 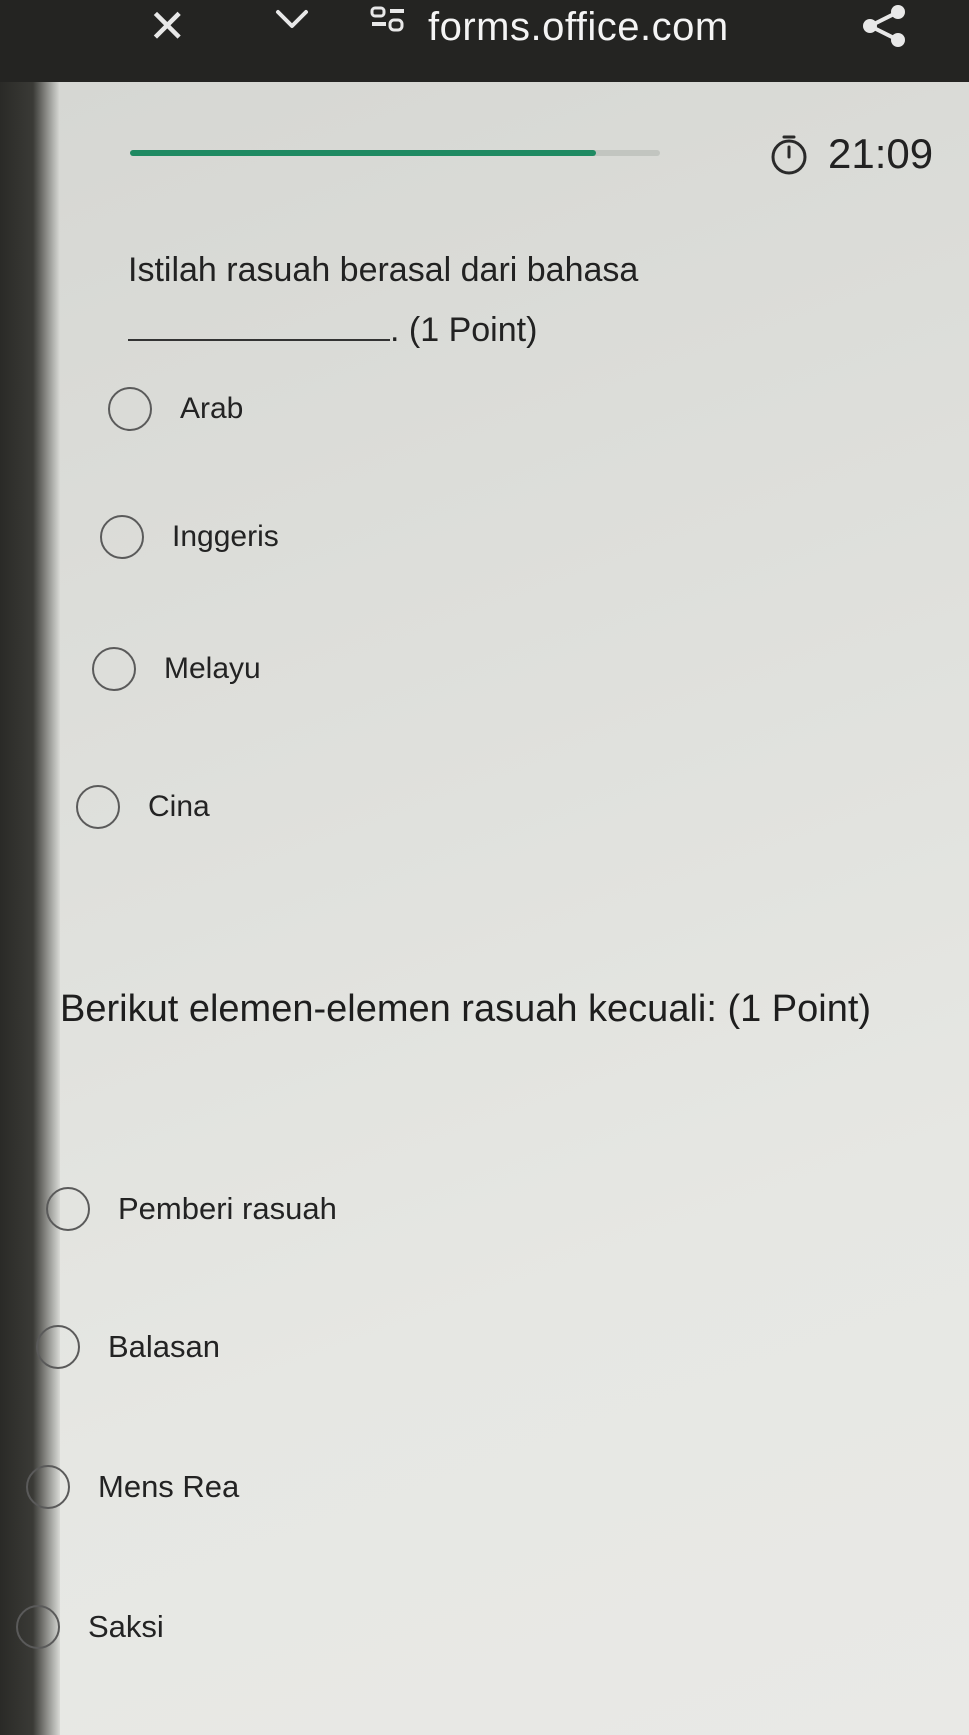 I want to click on option-mens-rea: Mens Rea, so click(x=132, y=1487).